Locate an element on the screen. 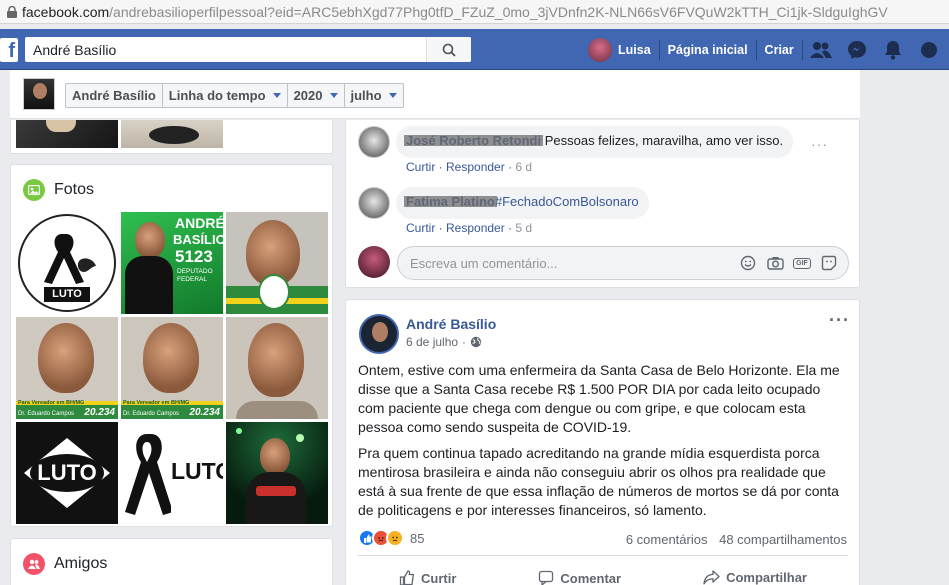 The width and height of the screenshot is (949, 585). camera-icon is located at coordinates (775, 263).